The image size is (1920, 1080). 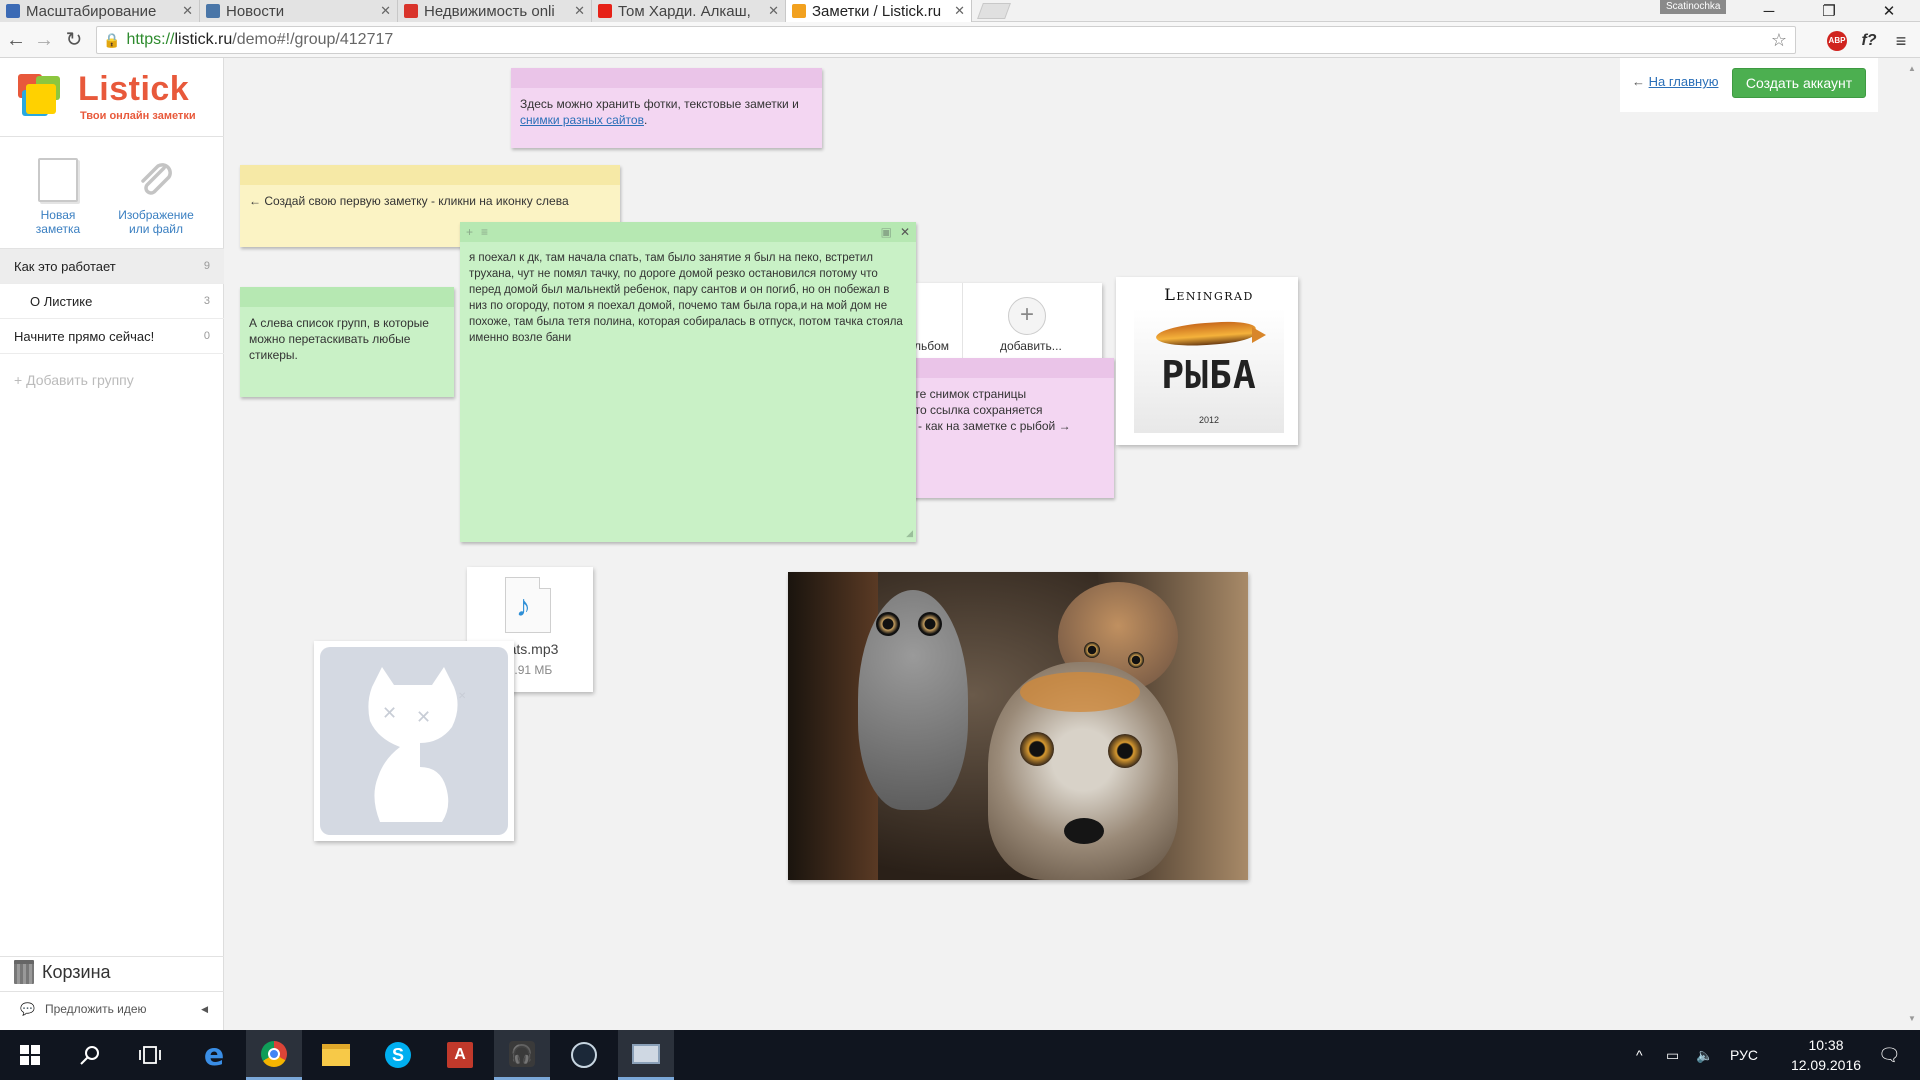 I want to click on note-line: ете снимок страницы, so click(x=967, y=394).